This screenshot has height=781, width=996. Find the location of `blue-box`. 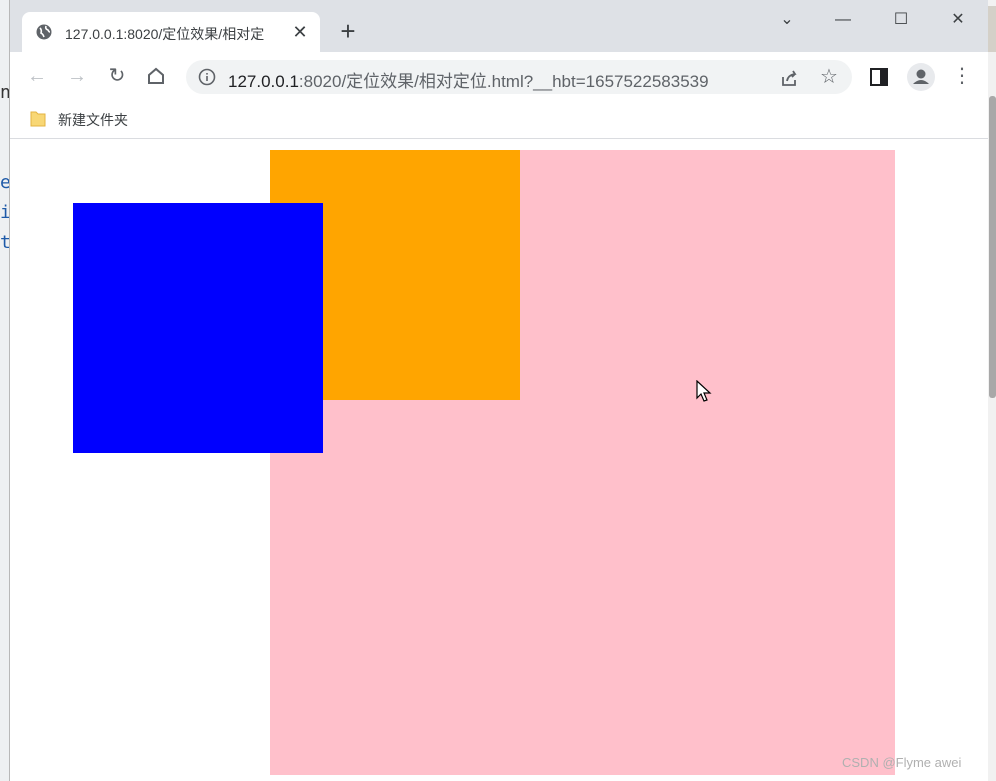

blue-box is located at coordinates (198, 328).